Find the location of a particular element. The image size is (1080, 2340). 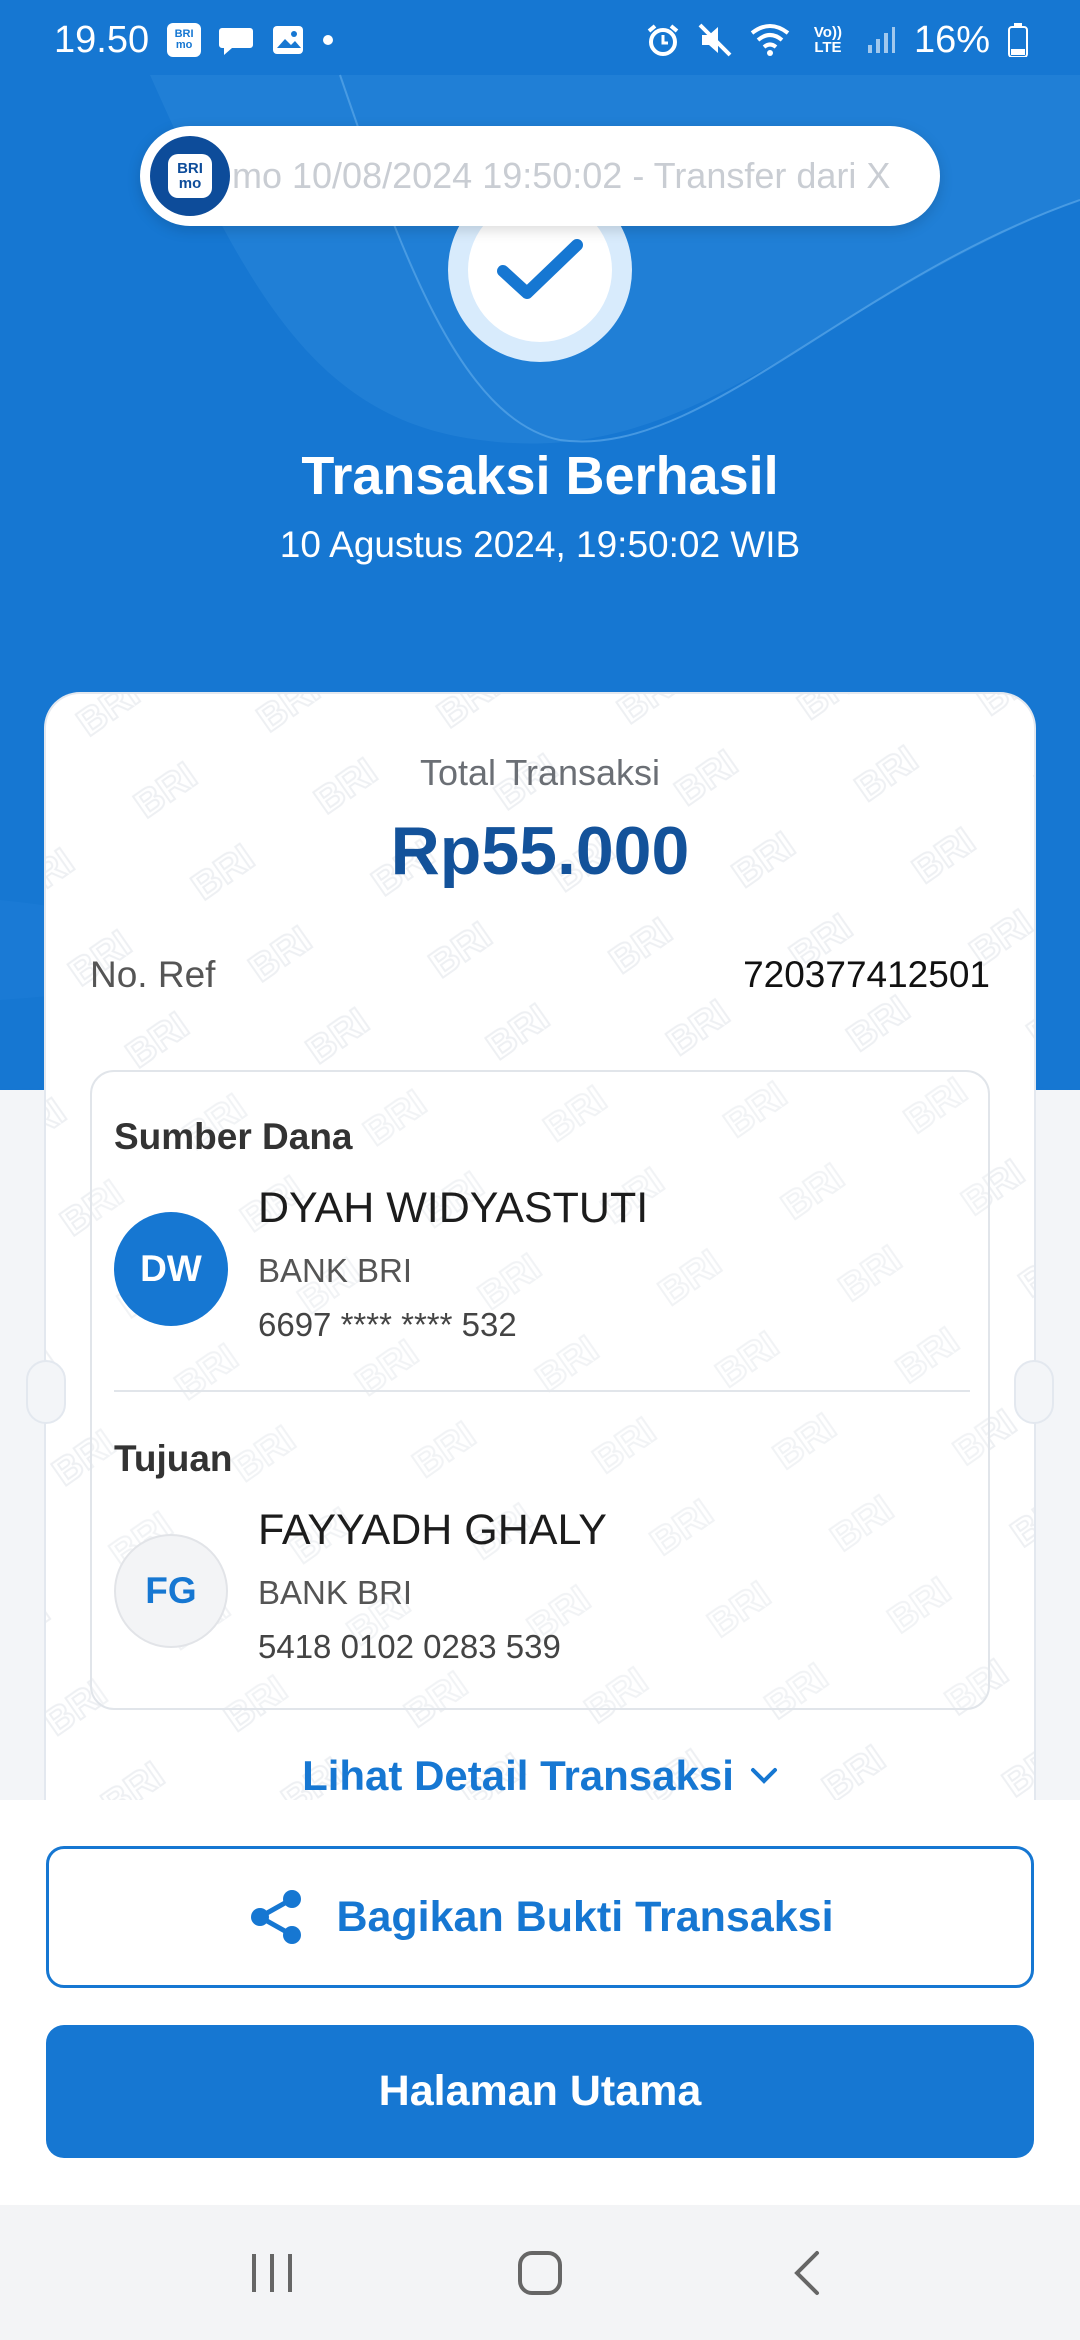

source-account: 6697 **** **** 532 is located at coordinates (387, 1324).